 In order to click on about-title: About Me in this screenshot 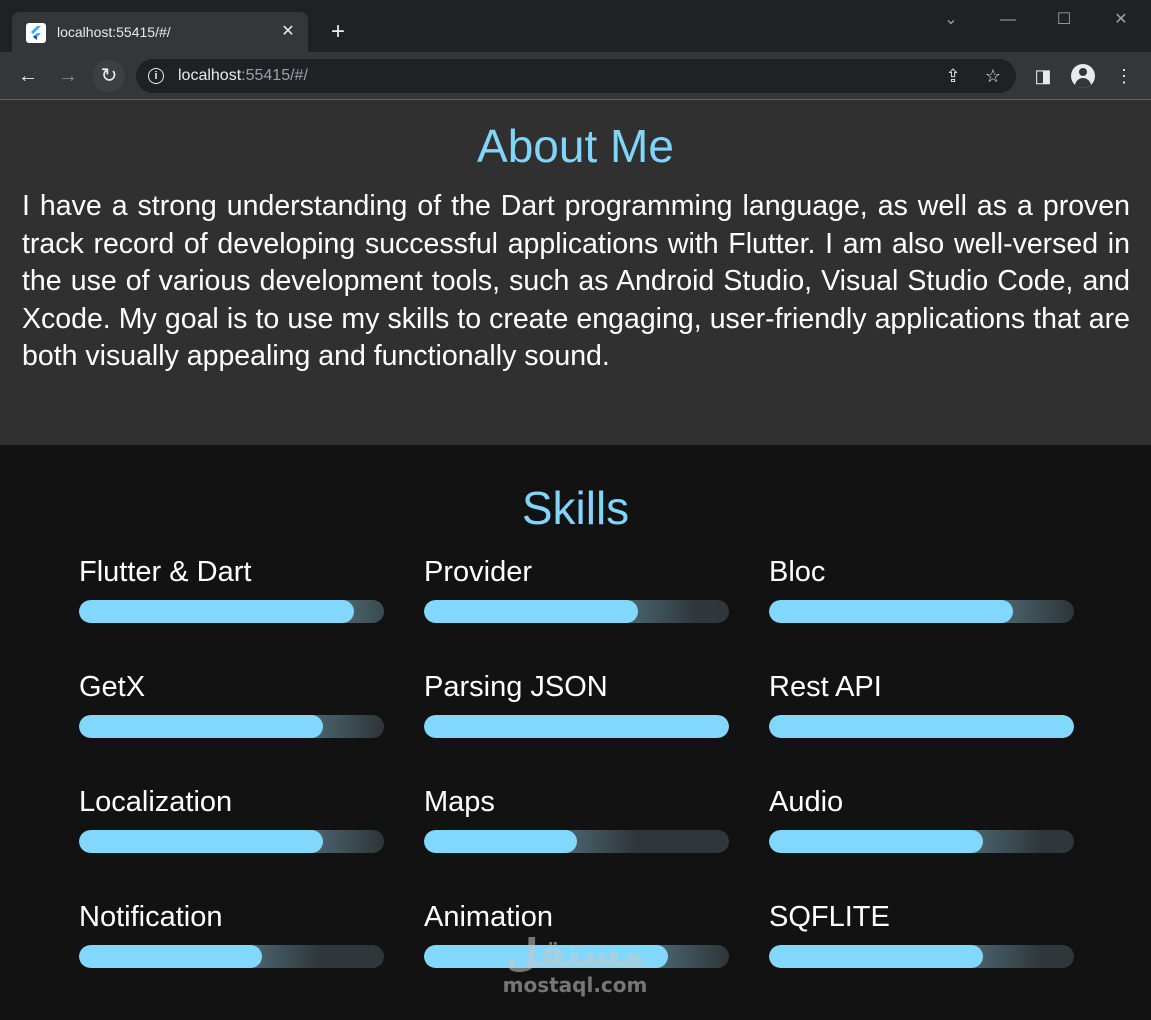, I will do `click(575, 146)`.